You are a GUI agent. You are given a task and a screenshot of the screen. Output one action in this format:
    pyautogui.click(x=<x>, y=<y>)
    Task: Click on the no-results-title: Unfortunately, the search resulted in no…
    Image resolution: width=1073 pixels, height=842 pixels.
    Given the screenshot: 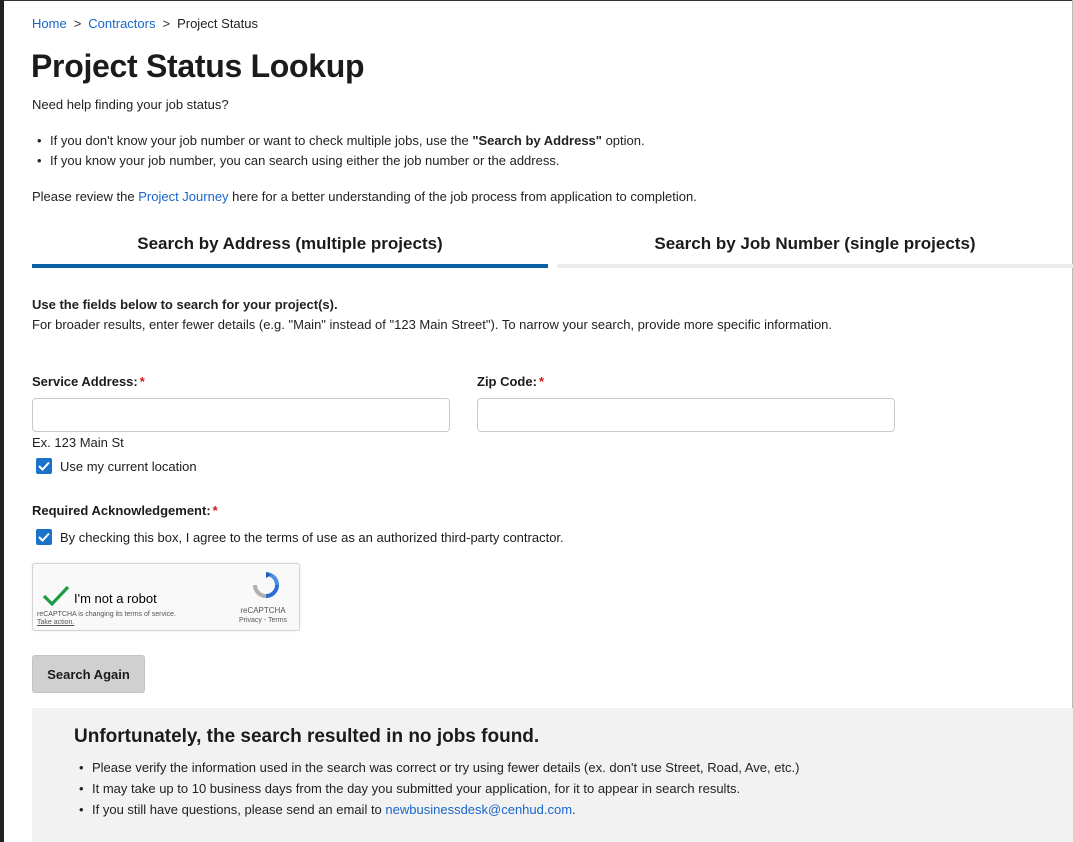 What is the action you would take?
    pyautogui.click(x=307, y=736)
    